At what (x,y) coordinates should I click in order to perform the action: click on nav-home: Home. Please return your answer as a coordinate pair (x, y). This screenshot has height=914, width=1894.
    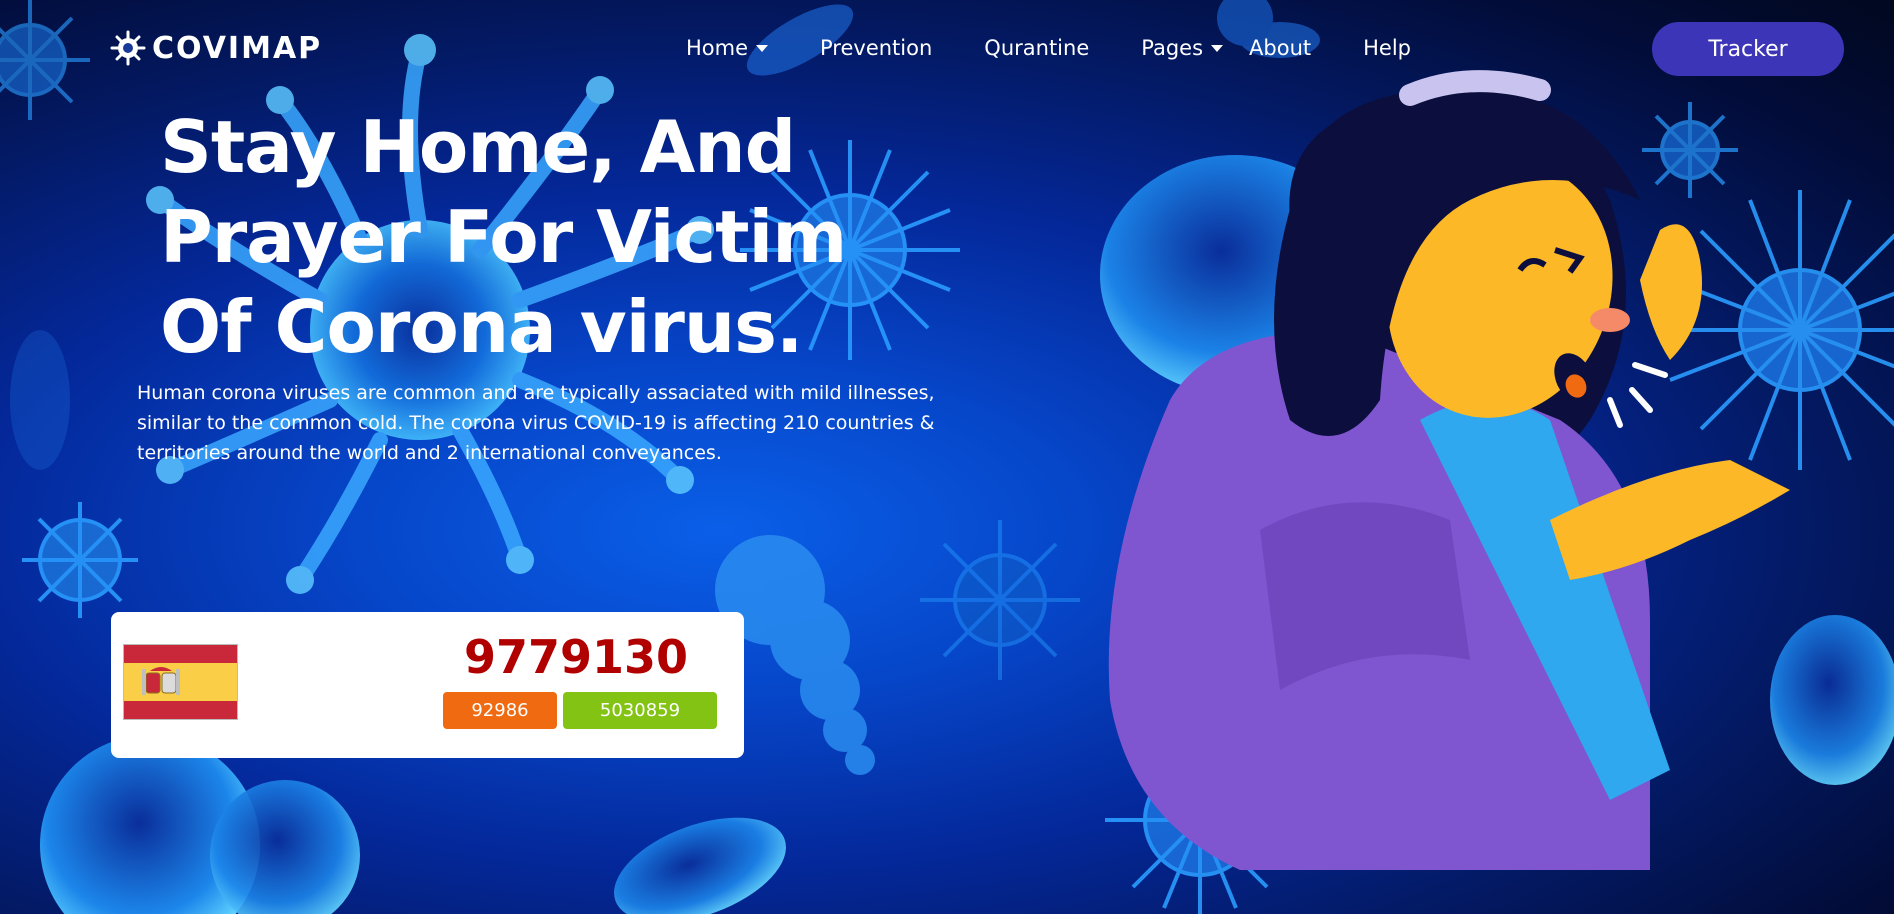
    Looking at the image, I should click on (727, 48).